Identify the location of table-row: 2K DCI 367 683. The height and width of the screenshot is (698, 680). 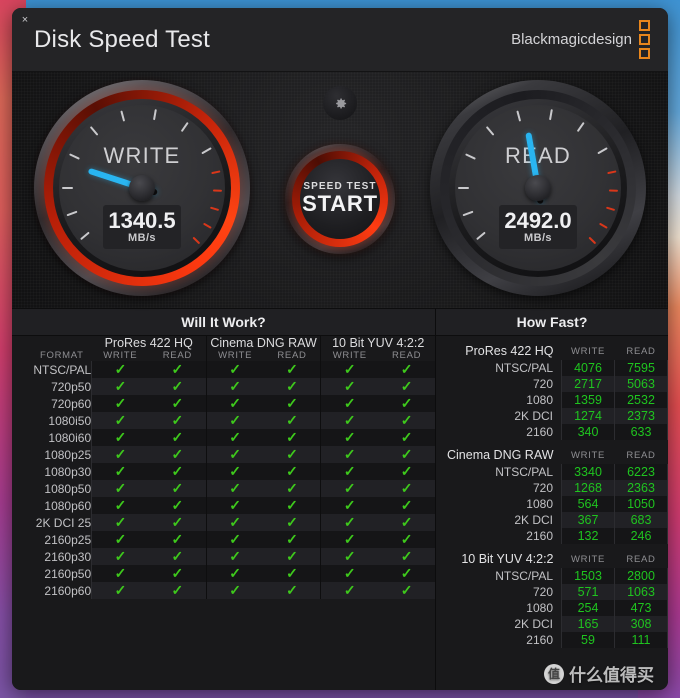
(552, 520).